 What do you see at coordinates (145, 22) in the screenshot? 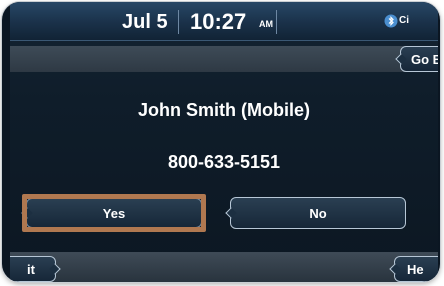
I see `date-label: Jul 5` at bounding box center [145, 22].